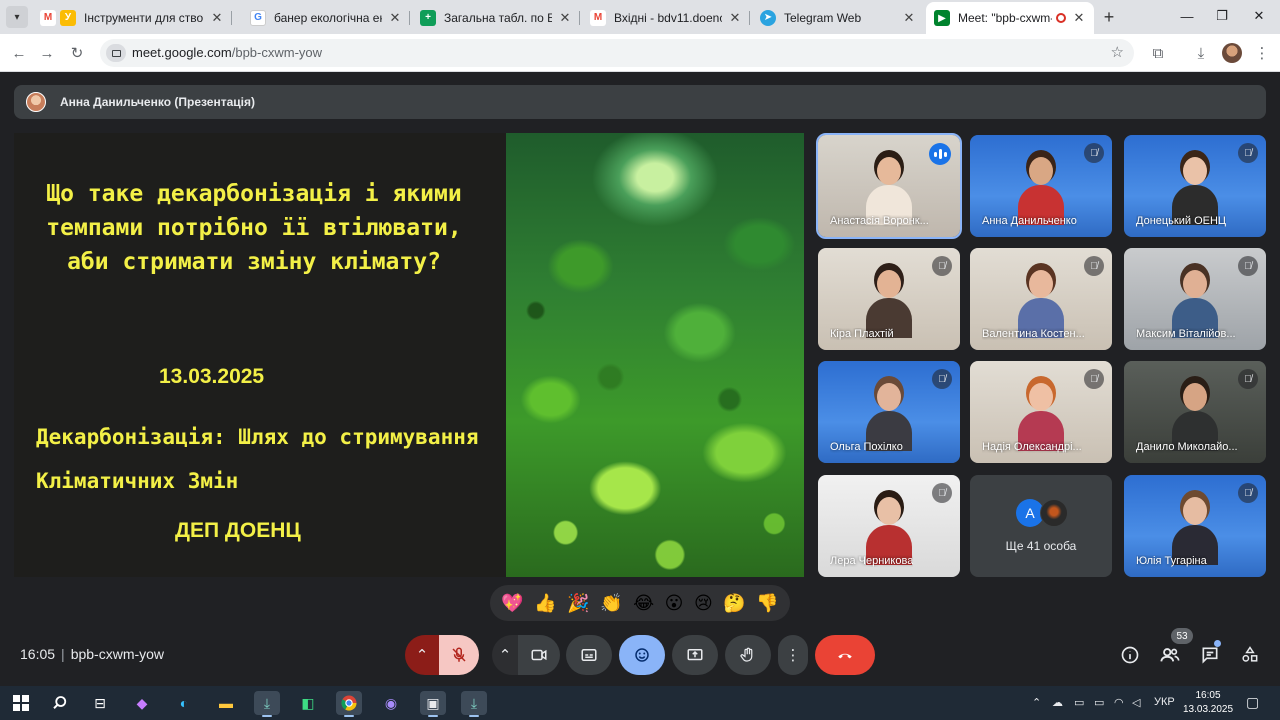 This screenshot has height=720, width=1280. I want to click on reaction-emoji: 😢, so click(703, 603).